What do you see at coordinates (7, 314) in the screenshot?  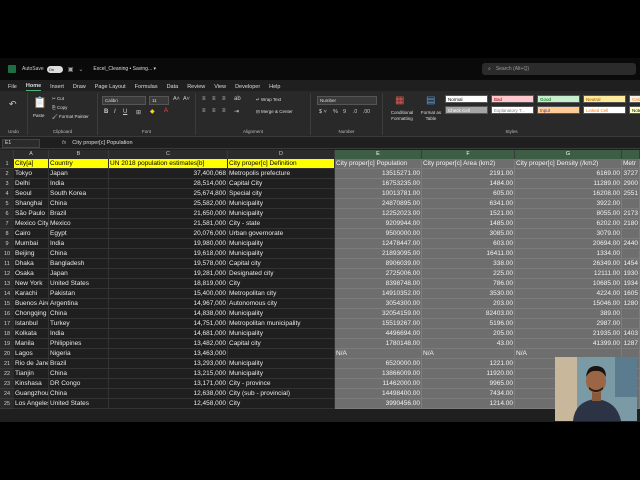 I see `row-number: 16` at bounding box center [7, 314].